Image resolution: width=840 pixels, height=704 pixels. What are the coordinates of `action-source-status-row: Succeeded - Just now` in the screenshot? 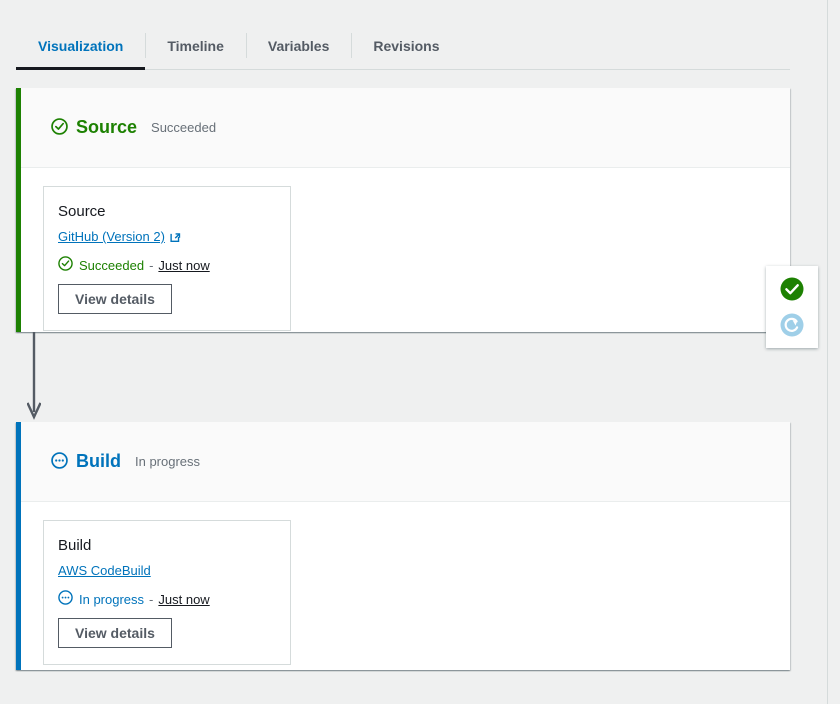 It's located at (167, 265).